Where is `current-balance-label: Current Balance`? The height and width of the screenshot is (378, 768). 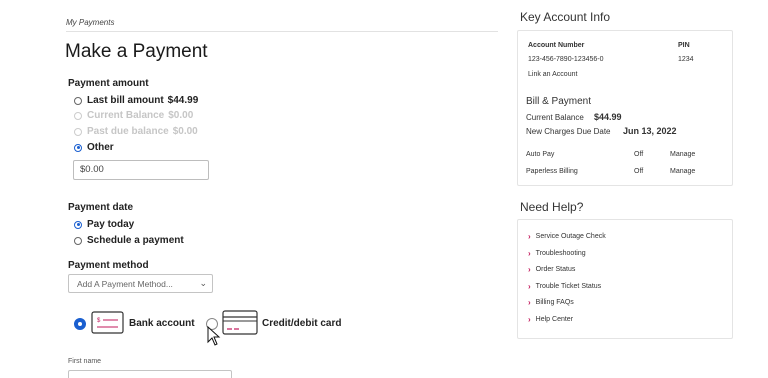 current-balance-label: Current Balance is located at coordinates (555, 117).